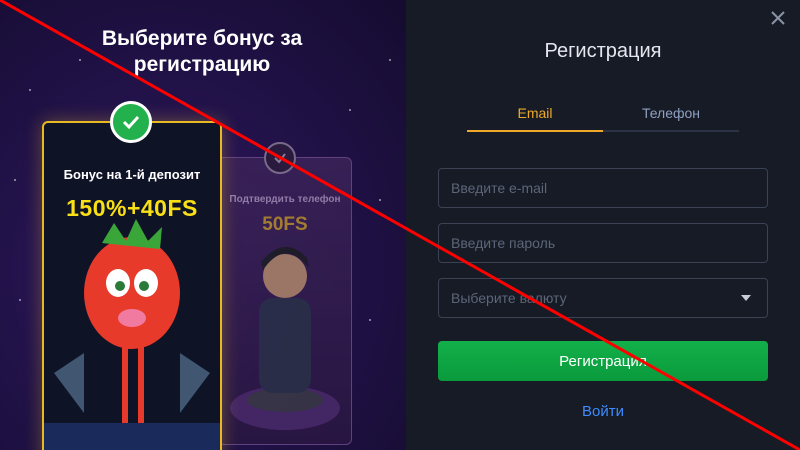 This screenshot has width=800, height=450. I want to click on page-title: Регистрация, so click(603, 51).